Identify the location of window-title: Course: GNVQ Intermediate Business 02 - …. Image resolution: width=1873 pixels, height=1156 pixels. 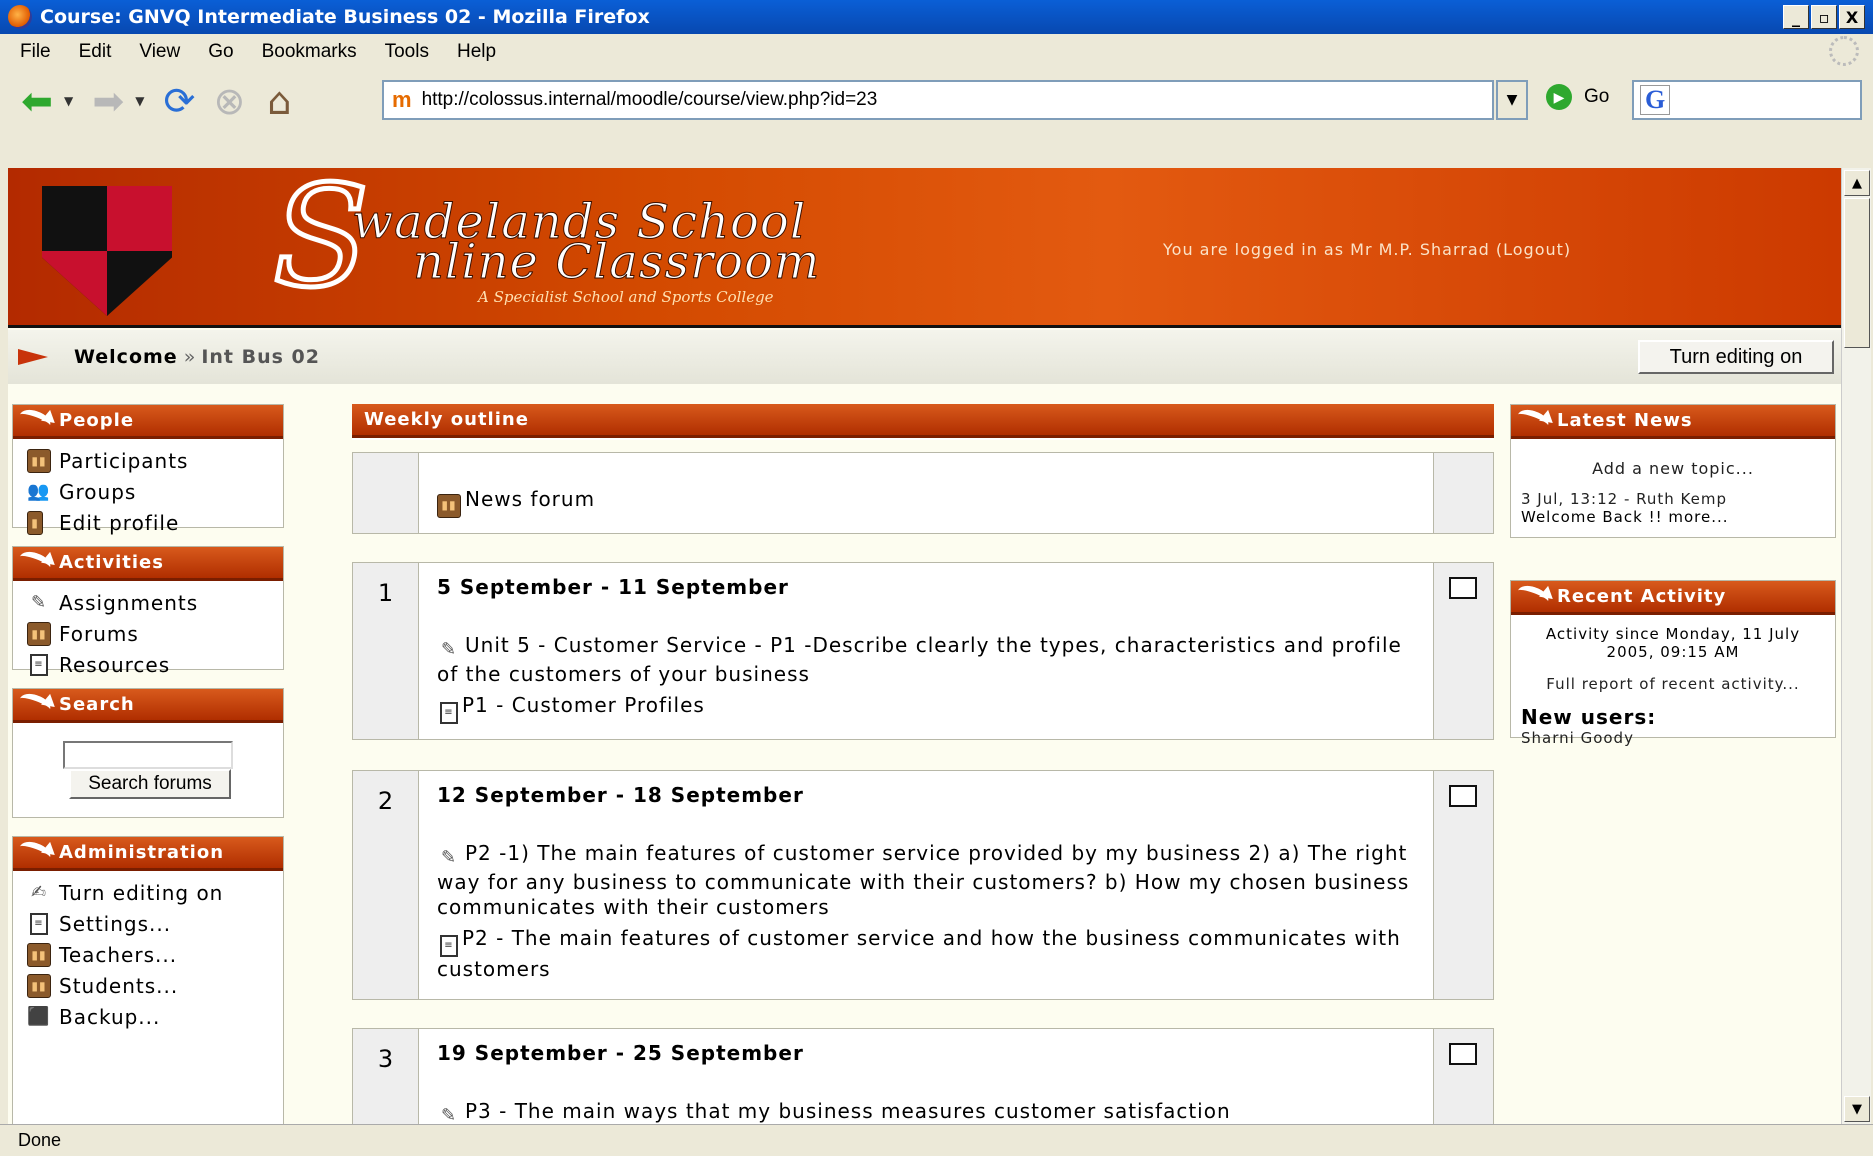
(345, 17).